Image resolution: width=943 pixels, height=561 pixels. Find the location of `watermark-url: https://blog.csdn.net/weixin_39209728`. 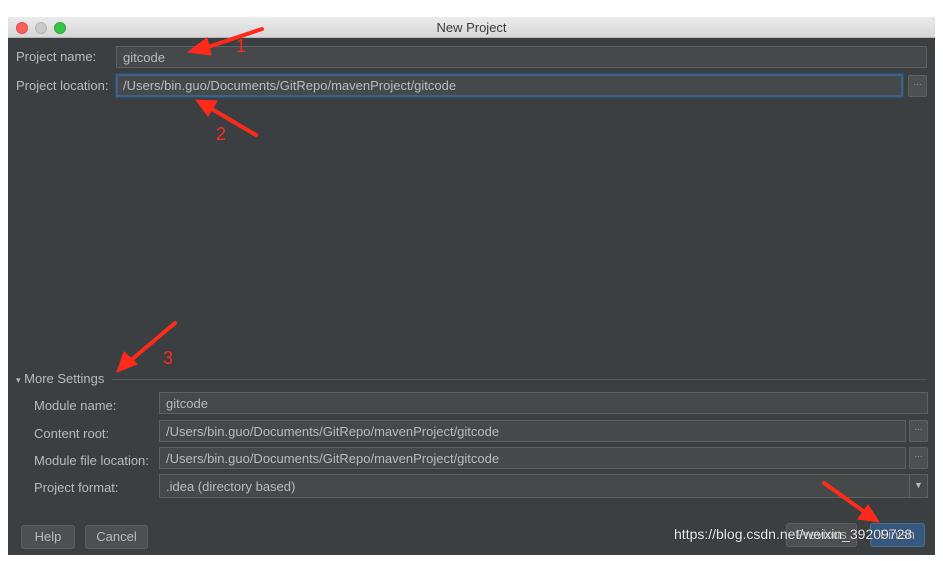

watermark-url: https://blog.csdn.net/weixin_39209728 is located at coordinates (793, 534).